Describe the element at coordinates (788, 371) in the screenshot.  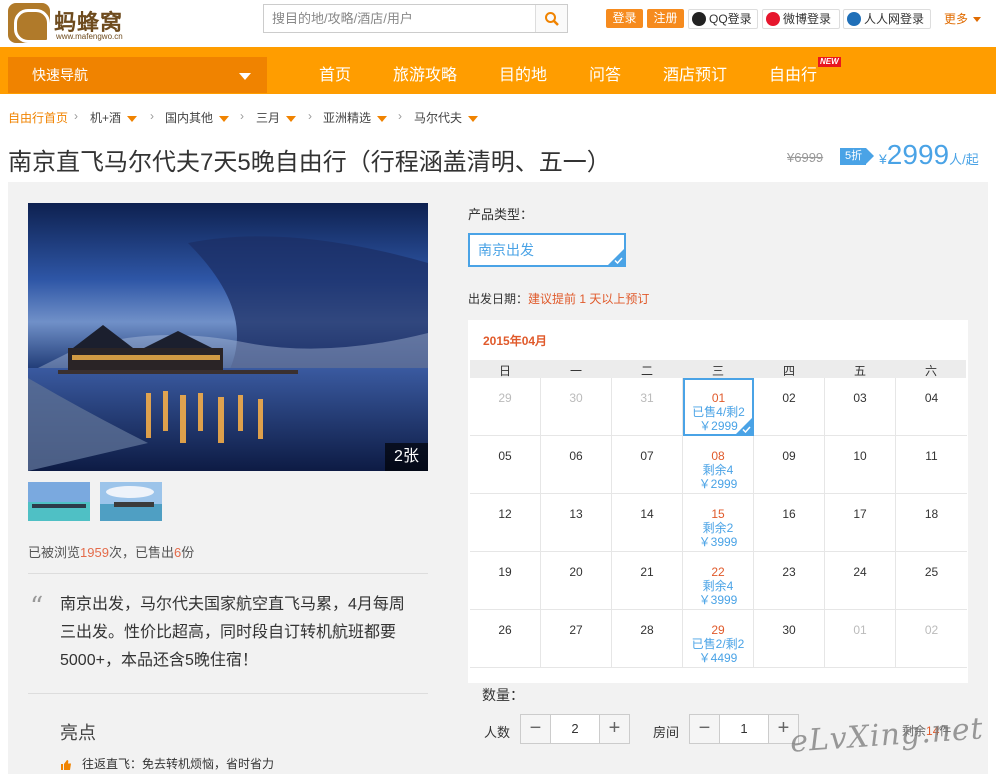
I see `weekday-label: 四` at that location.